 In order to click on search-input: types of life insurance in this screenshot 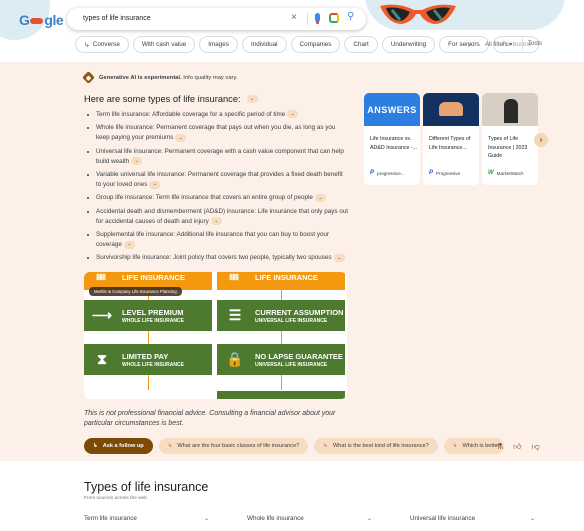, I will do `click(117, 18)`.